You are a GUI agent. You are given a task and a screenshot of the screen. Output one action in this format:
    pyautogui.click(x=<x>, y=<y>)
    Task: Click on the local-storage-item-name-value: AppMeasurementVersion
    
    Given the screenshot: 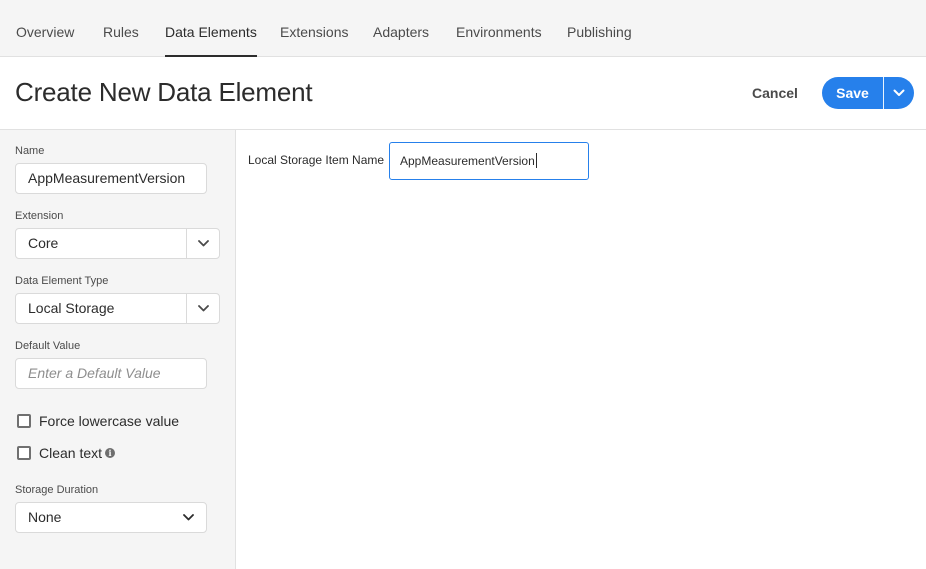 What is the action you would take?
    pyautogui.click(x=467, y=161)
    